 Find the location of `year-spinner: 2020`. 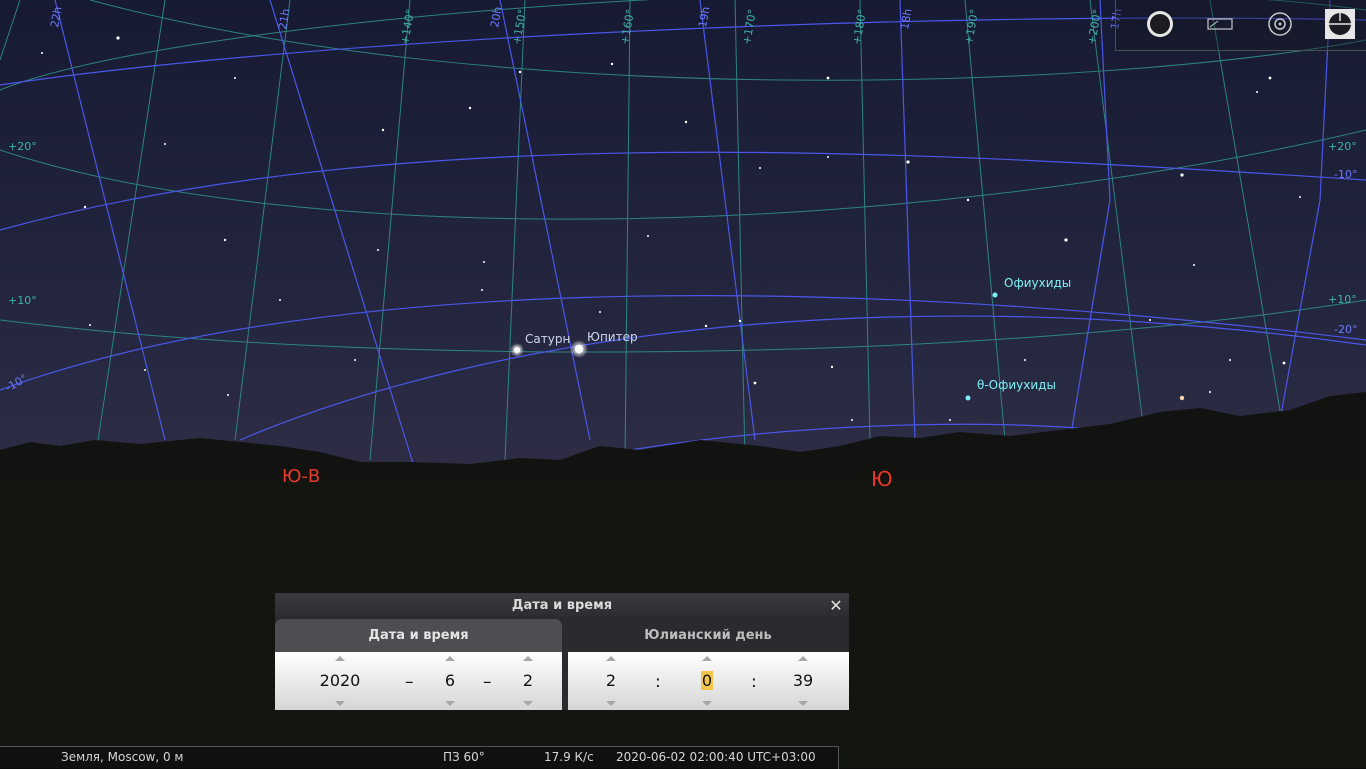

year-spinner: 2020 is located at coordinates (340, 681).